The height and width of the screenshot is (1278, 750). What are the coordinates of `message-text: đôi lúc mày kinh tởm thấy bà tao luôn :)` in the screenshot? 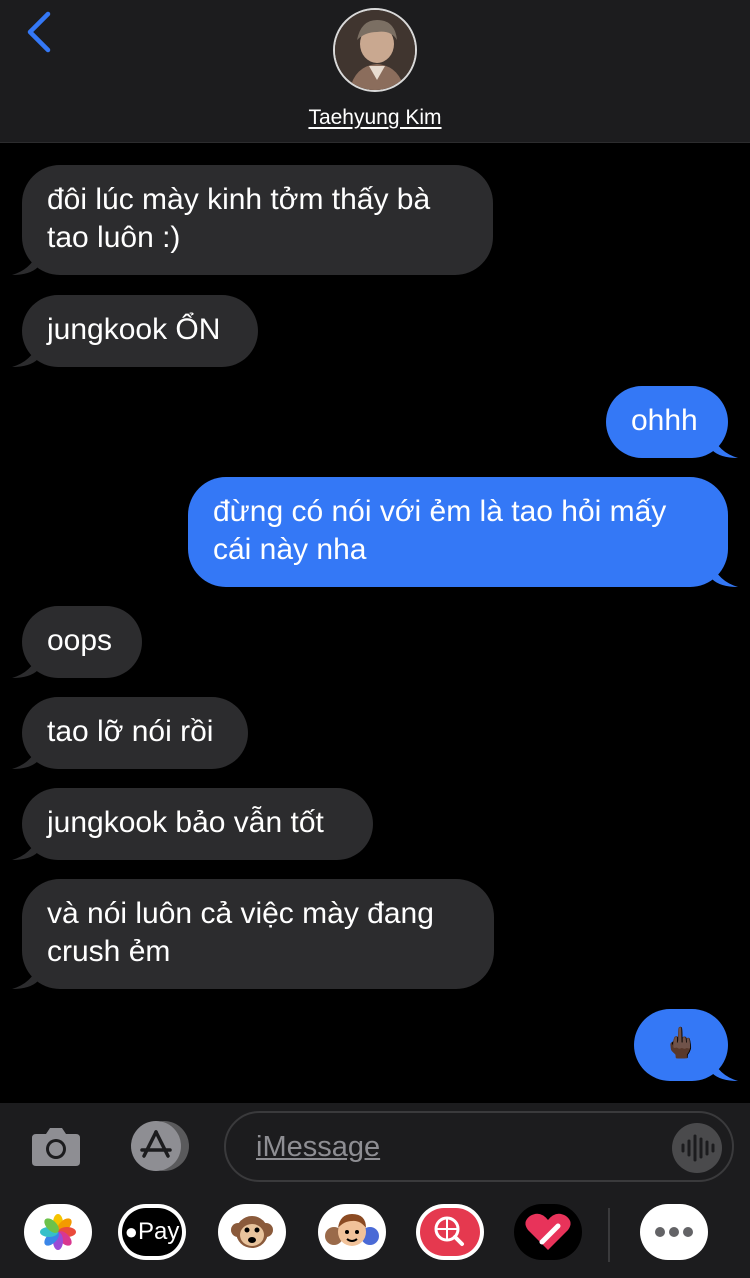 It's located at (239, 218).